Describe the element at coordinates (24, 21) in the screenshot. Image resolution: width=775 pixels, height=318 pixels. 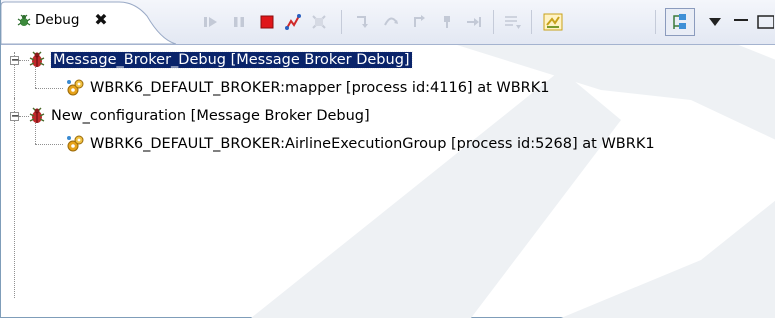
I see `bug-icon` at that location.